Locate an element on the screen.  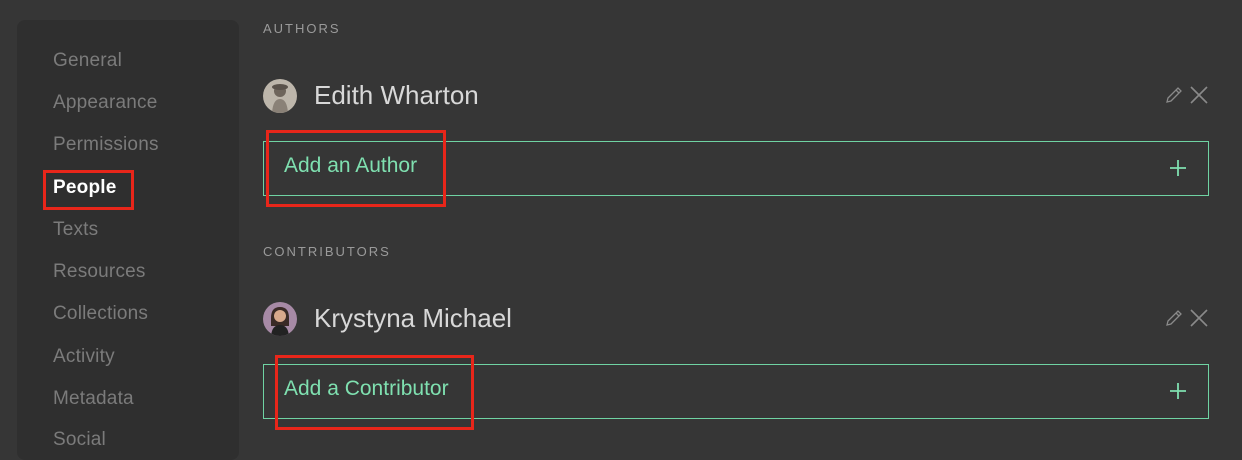
sidebar-item-metadata: Metadata is located at coordinates (93, 399).